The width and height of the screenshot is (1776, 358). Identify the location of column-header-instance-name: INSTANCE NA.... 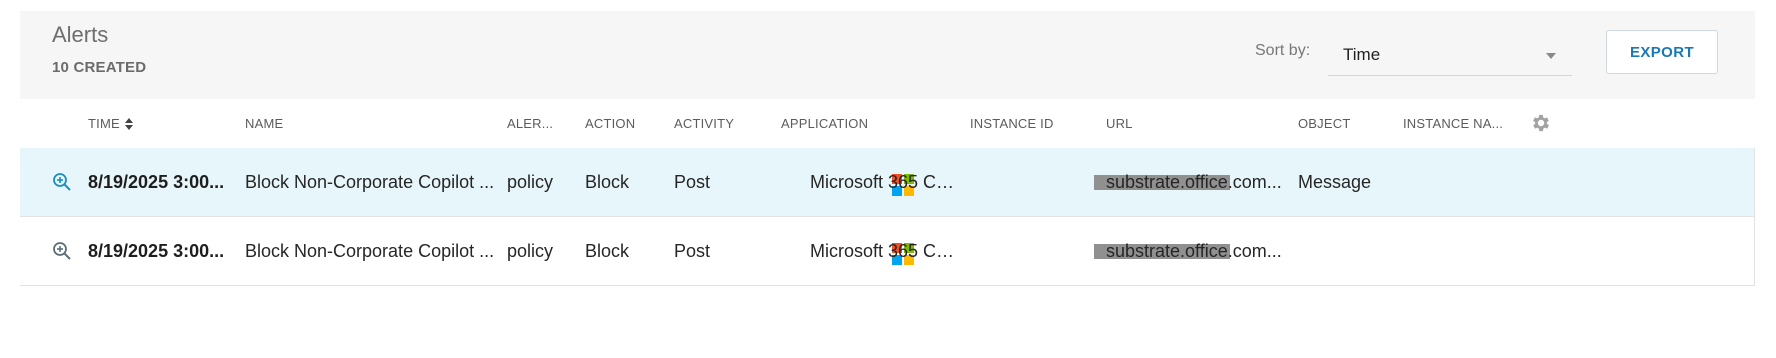
(1453, 123).